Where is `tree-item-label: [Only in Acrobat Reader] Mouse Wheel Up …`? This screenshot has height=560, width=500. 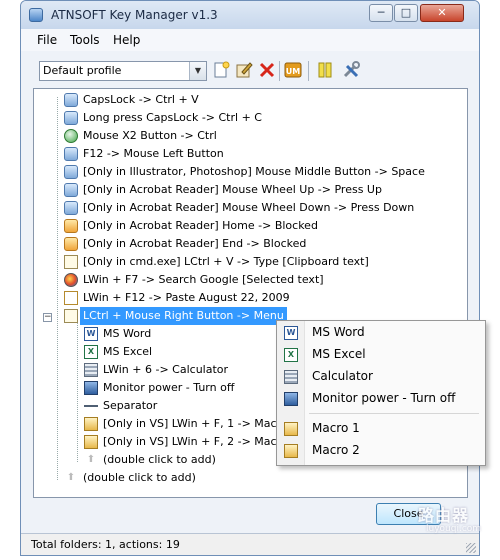
tree-item-label: [Only in Acrobat Reader] Mouse Wheel Up … is located at coordinates (232, 189).